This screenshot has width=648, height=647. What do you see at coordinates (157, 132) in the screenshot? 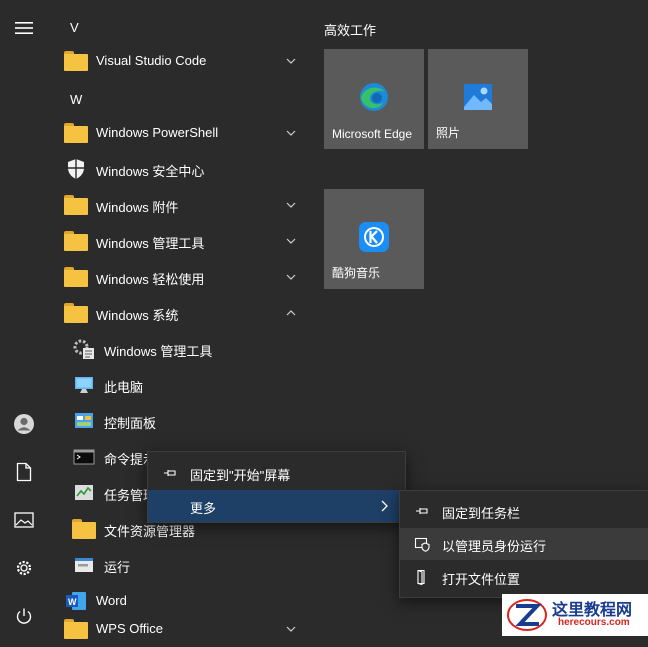
I see `app-item-label: Windows PowerShell` at bounding box center [157, 132].